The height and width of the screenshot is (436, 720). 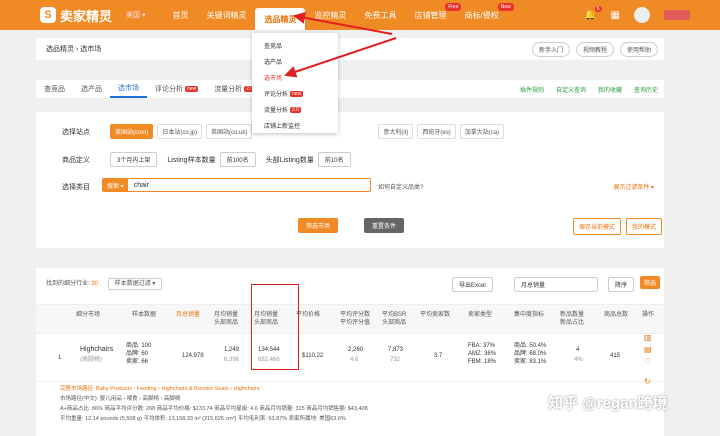 I want to click on arrow-to-menu, so click(x=340, y=57).